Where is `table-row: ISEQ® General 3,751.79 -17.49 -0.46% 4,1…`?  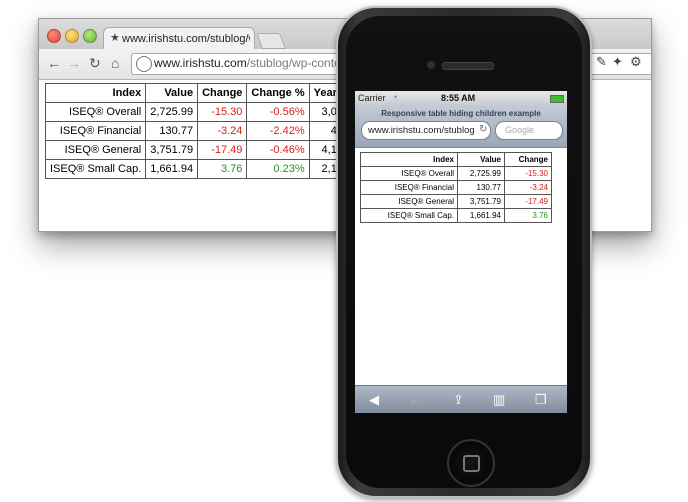 table-row: ISEQ® General 3,751.79 -17.49 -0.46% 4,1… is located at coordinates (215, 150).